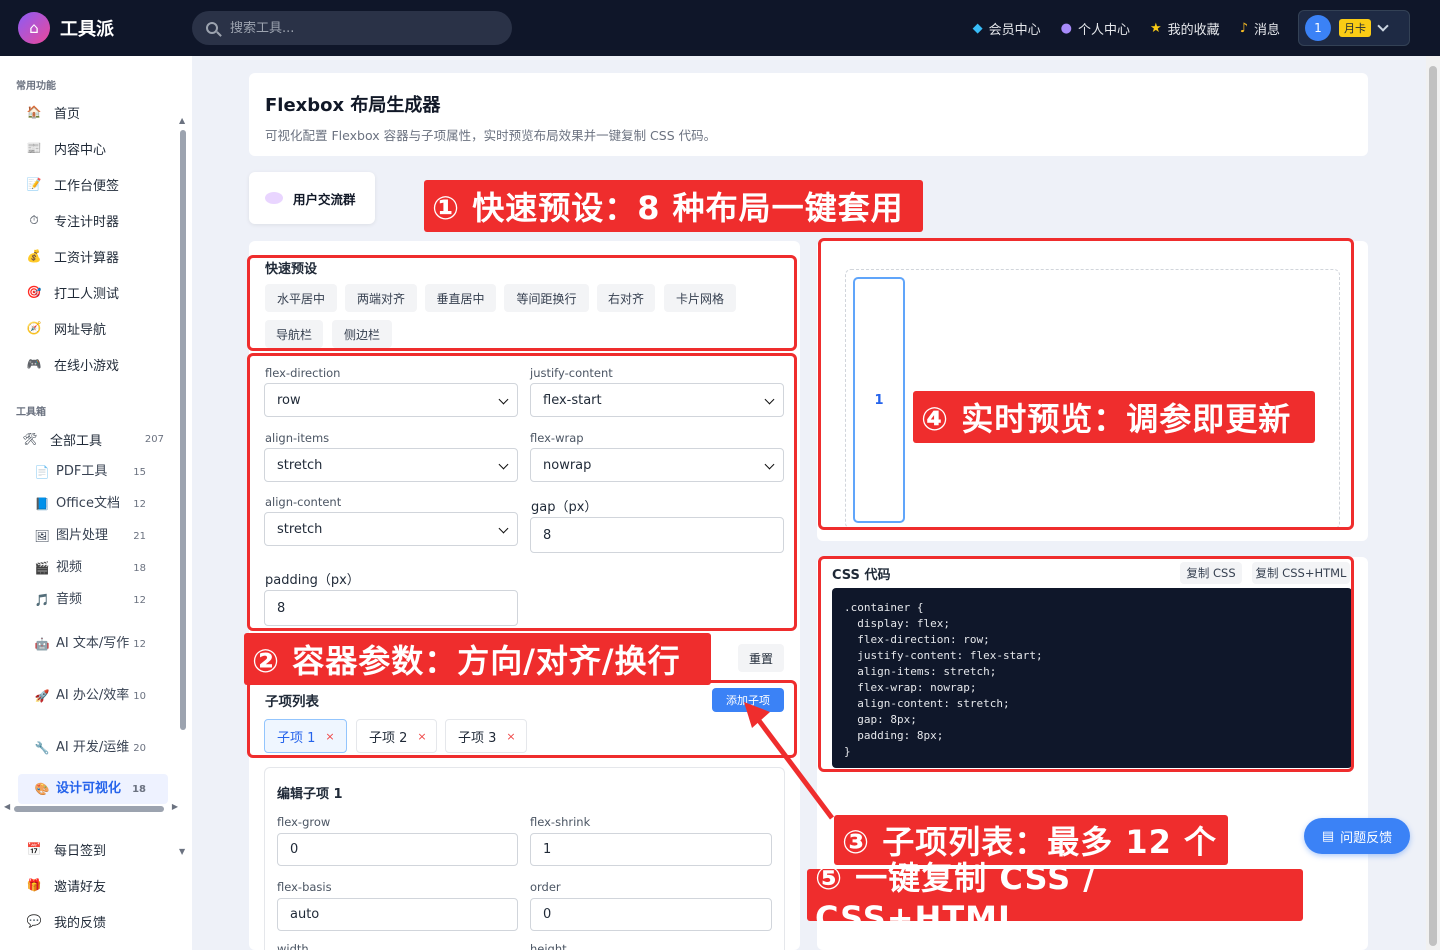 This screenshot has width=1440, height=950. I want to click on sidebar-item-label: 我的反馈, so click(80, 923).